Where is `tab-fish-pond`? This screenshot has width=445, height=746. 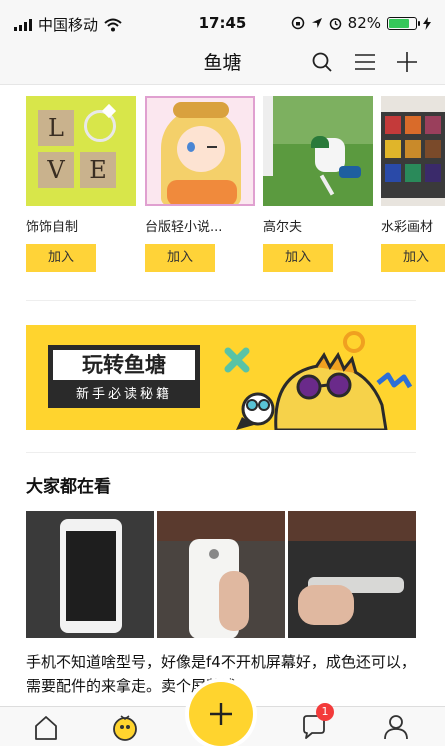 tab-fish-pond is located at coordinates (125, 727).